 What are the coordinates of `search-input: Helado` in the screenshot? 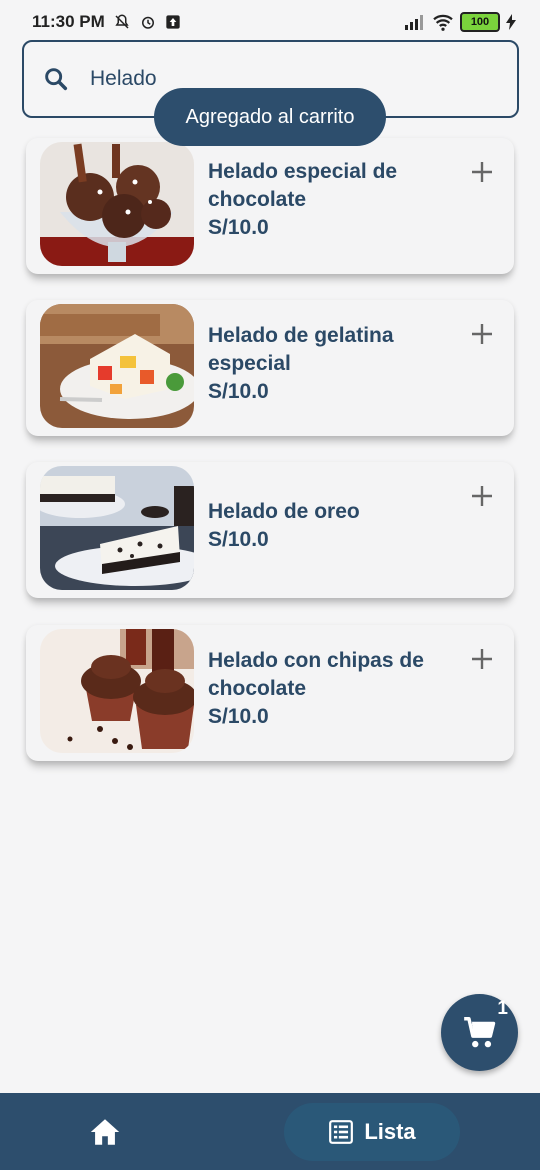 It's located at (123, 79).